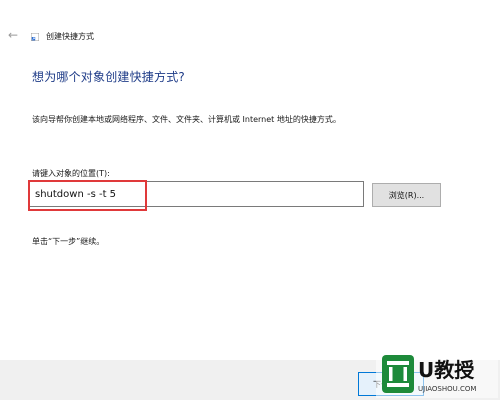  Describe the element at coordinates (108, 77) in the screenshot. I see `page-heading: 想为哪个对象创建快捷方式?` at that location.